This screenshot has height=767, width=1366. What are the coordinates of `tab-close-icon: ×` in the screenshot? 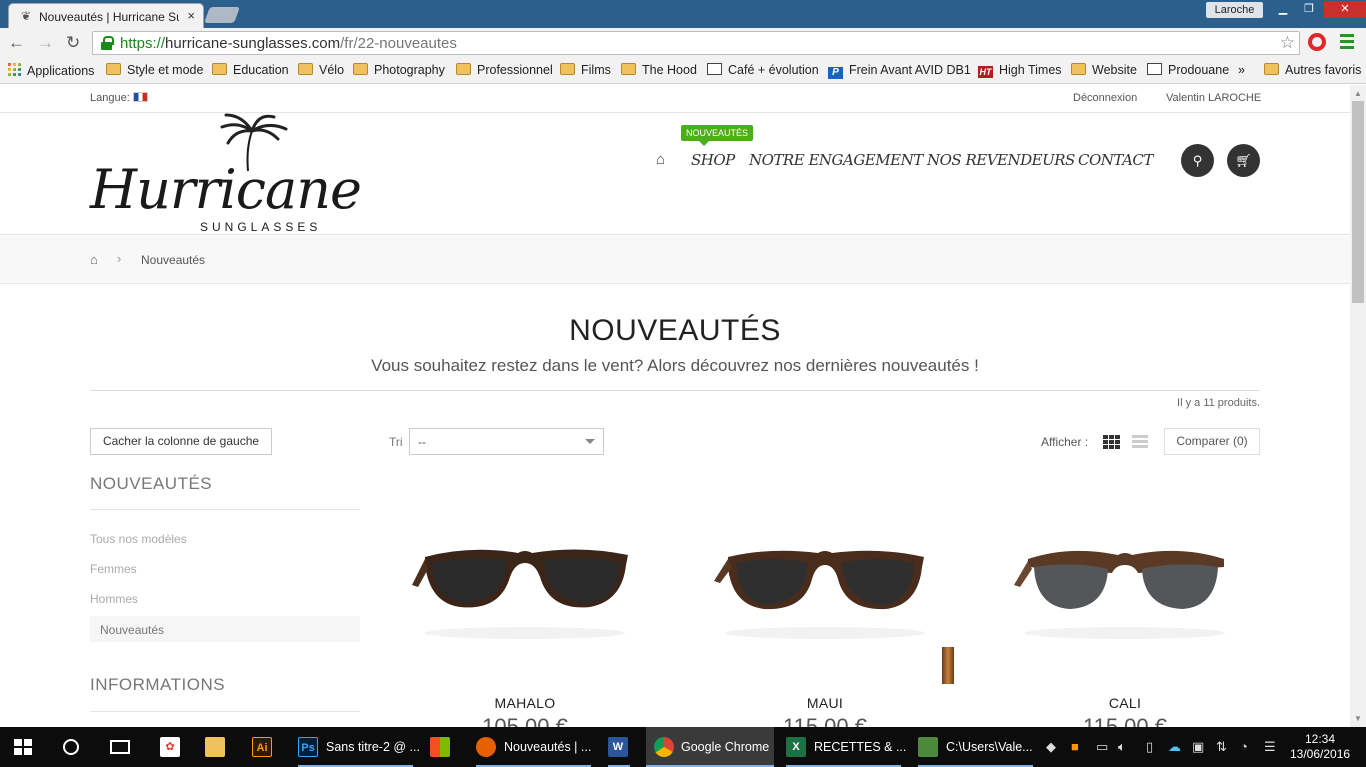 It's located at (191, 15).